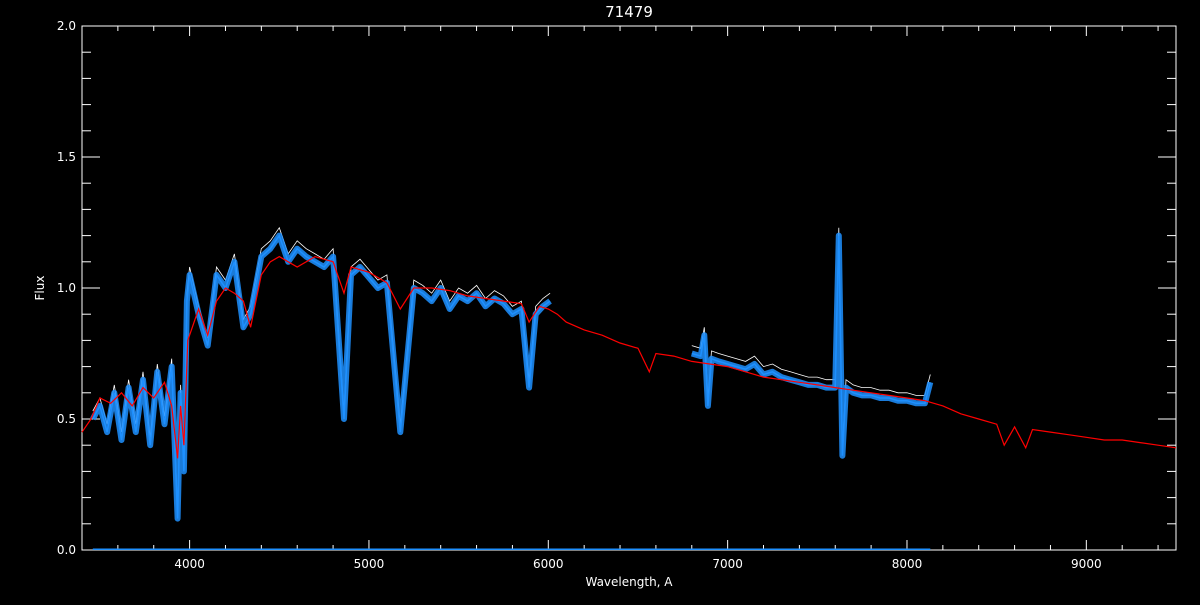 The width and height of the screenshot is (1200, 605). I want to click on y-tick-label: 0.5, so click(66, 419).